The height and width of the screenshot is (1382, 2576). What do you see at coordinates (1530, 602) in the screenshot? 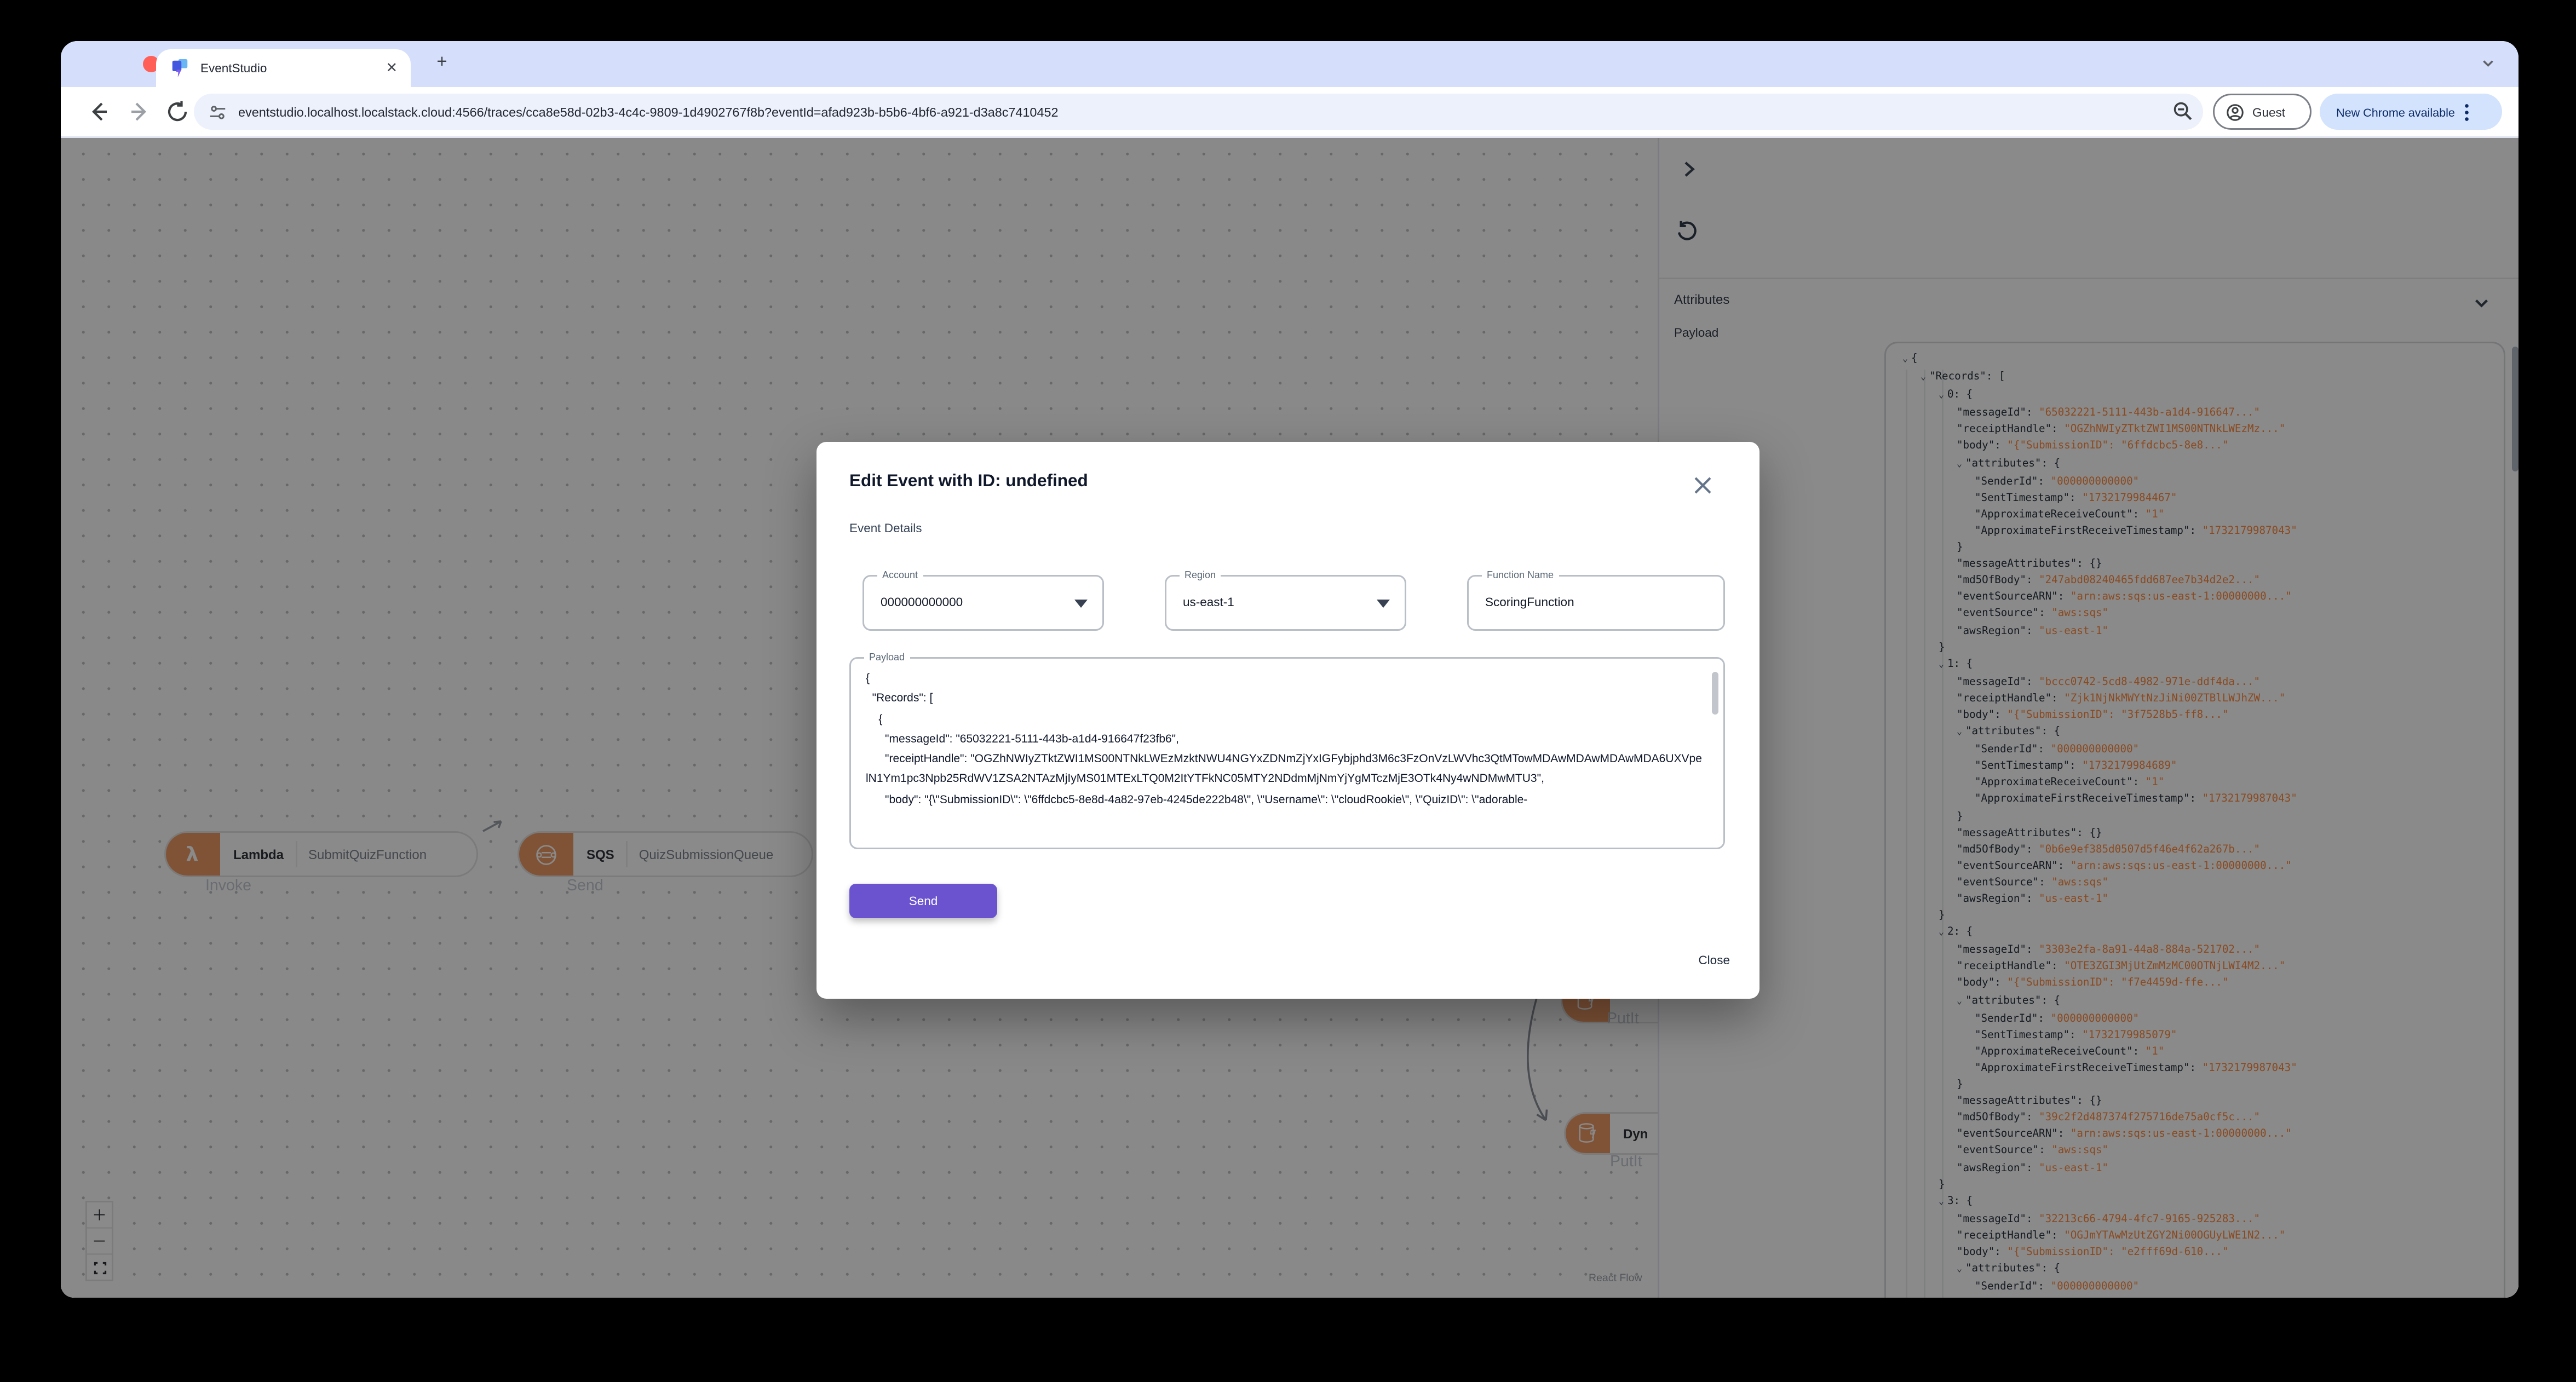
I see `function-name-value: ScoringFunction` at bounding box center [1530, 602].